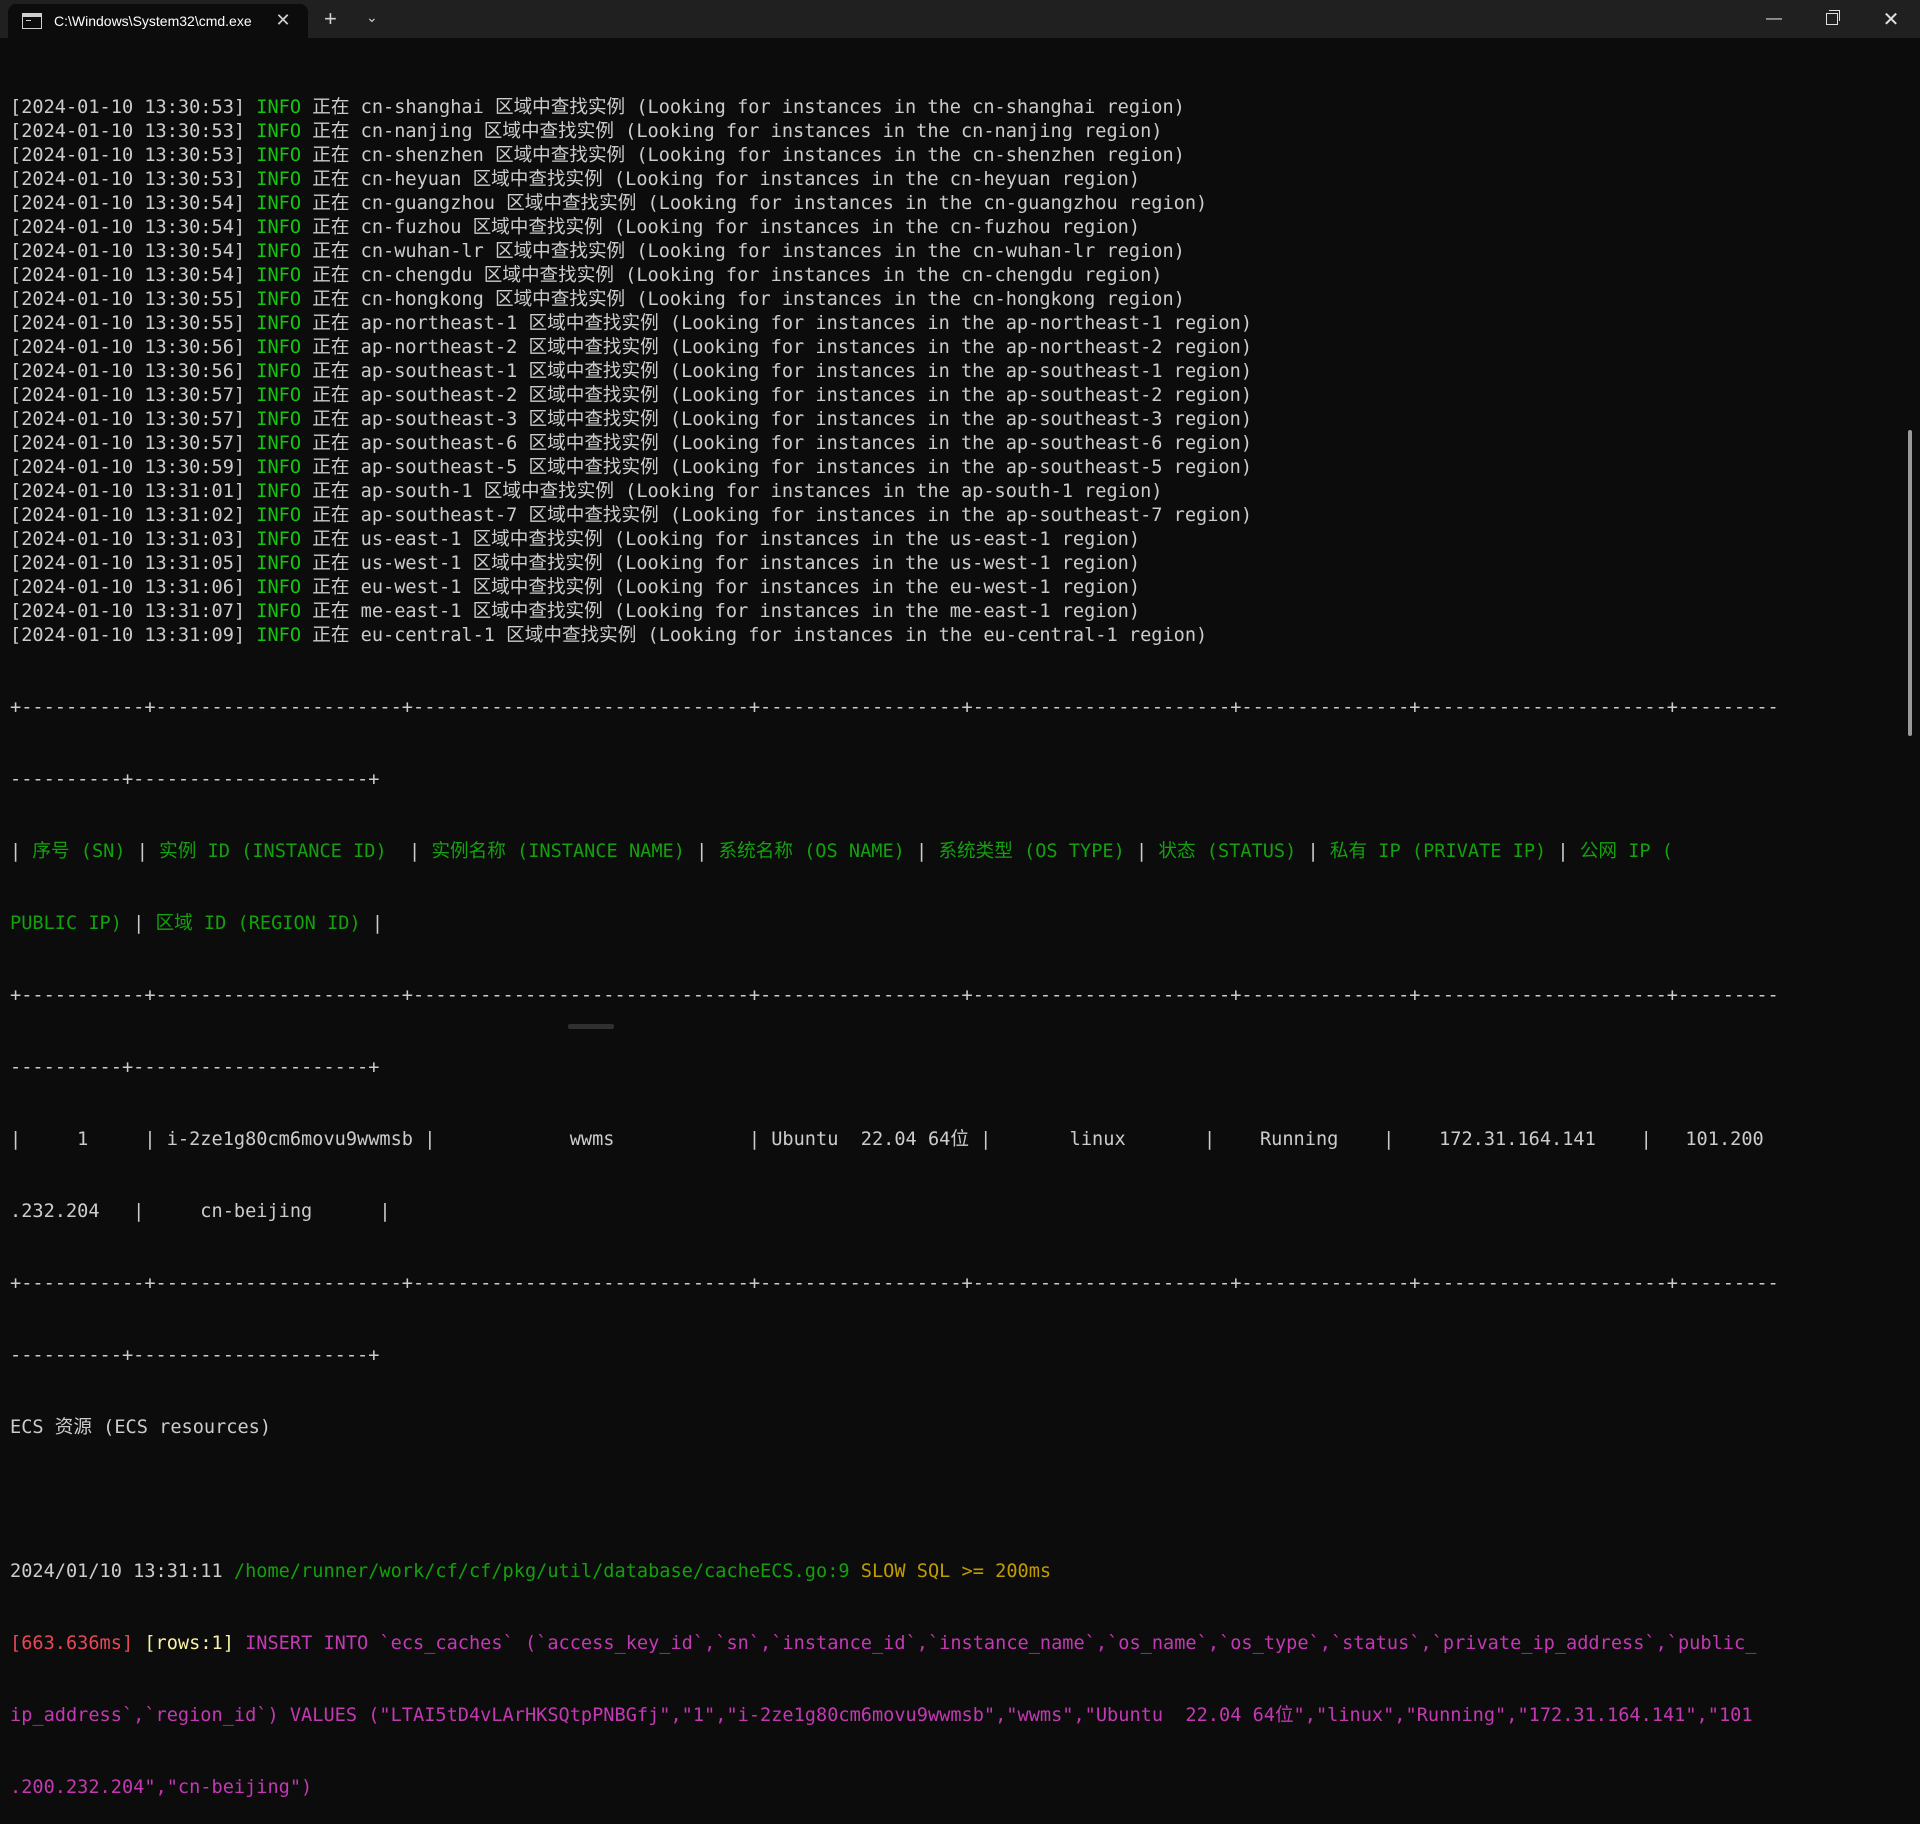  What do you see at coordinates (77, 1643) in the screenshot?
I see `sql-duration: [663.636ms]` at bounding box center [77, 1643].